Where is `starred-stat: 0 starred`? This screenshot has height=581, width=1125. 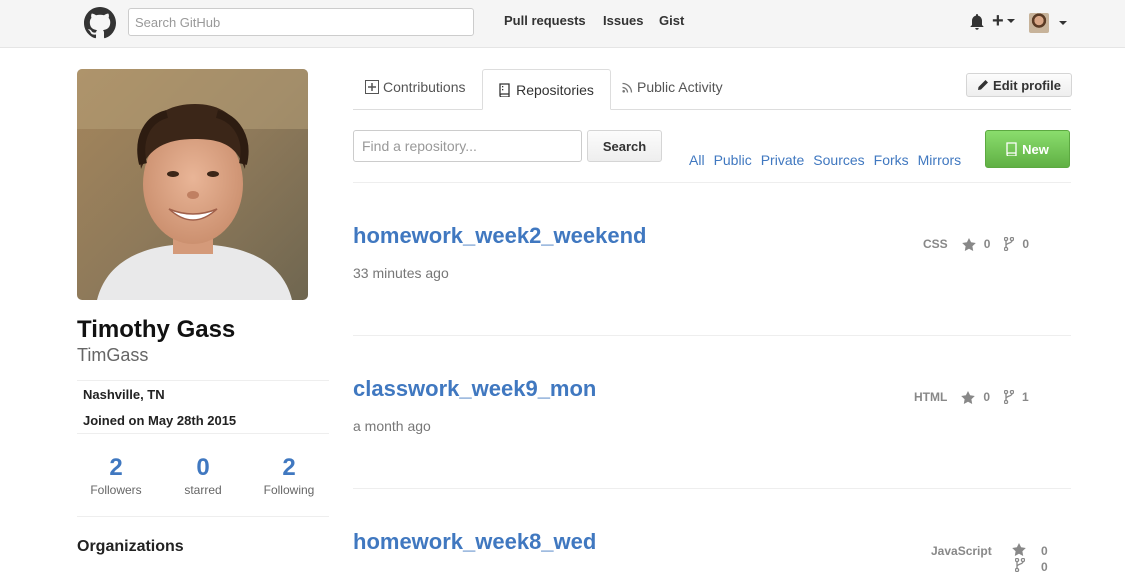
starred-stat: 0 starred is located at coordinates (203, 475).